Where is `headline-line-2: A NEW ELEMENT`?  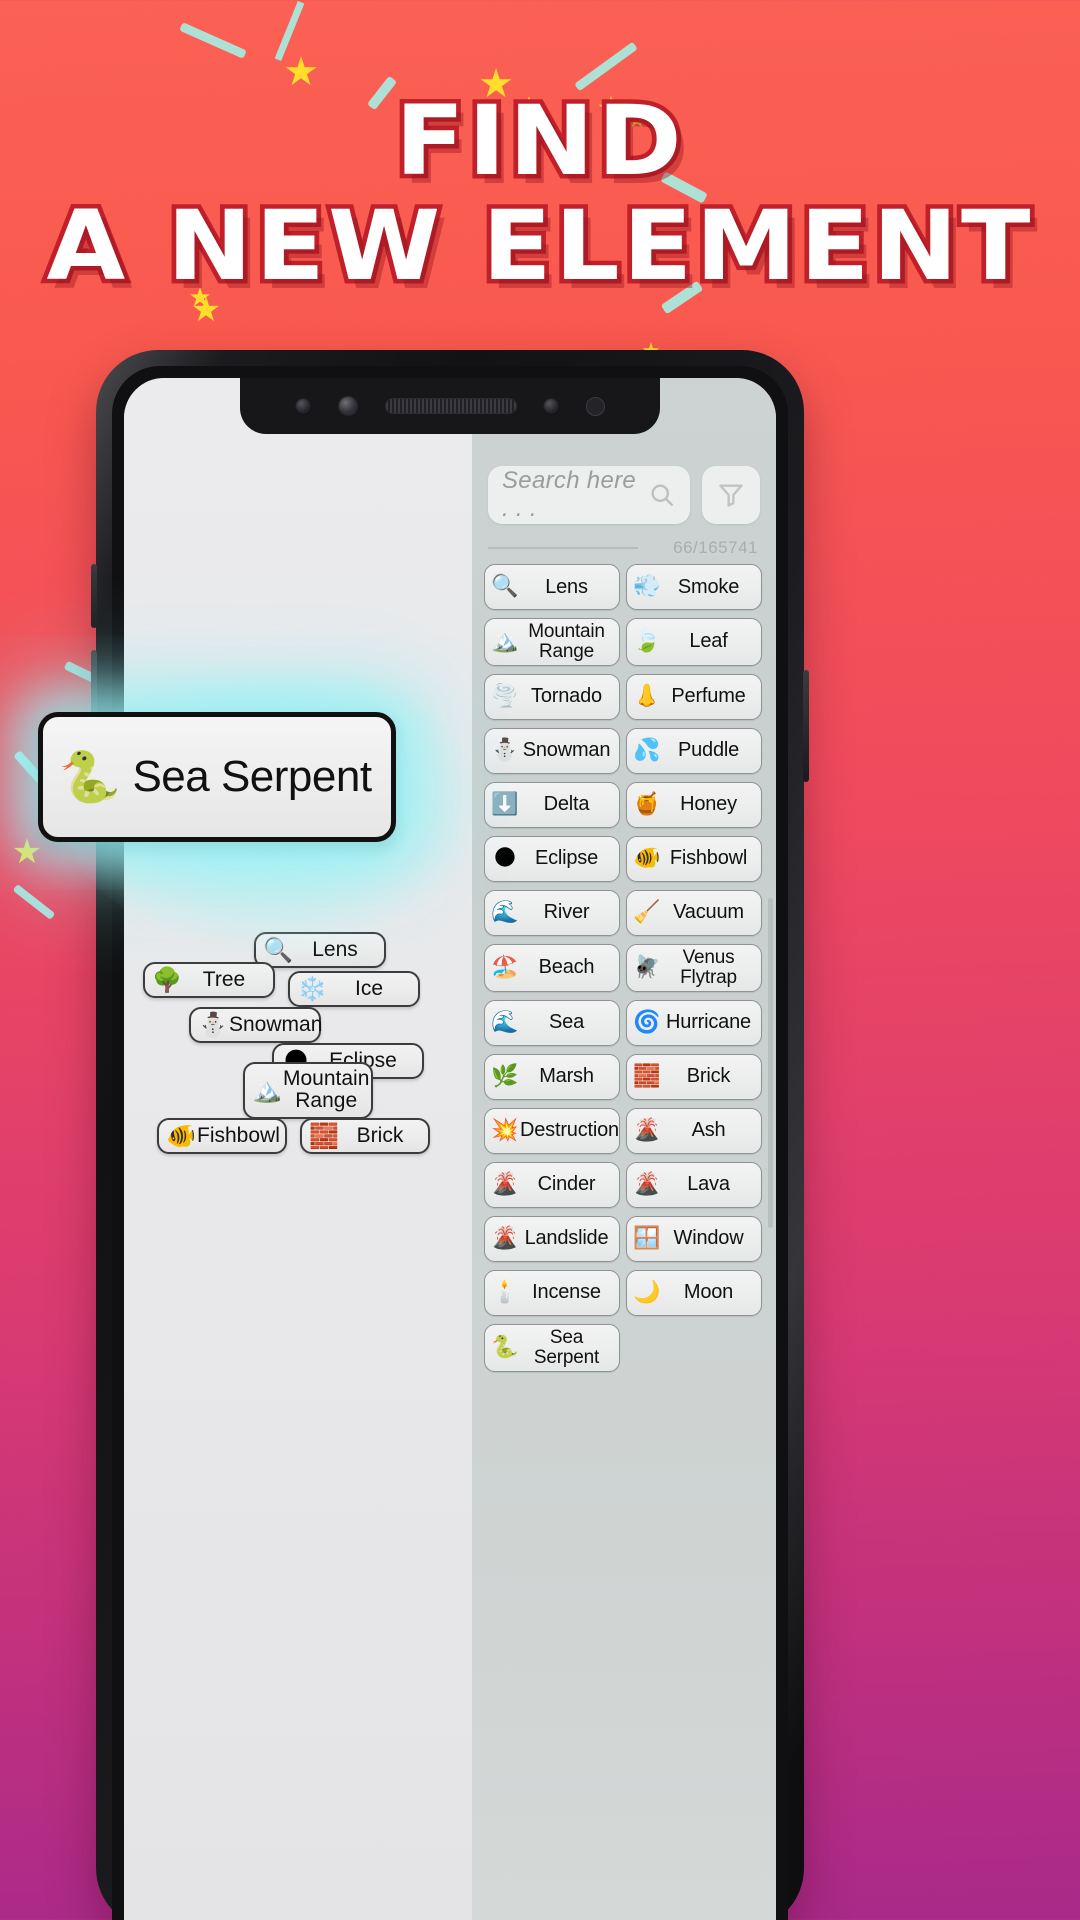
headline-line-2: A NEW ELEMENT is located at coordinates (538, 246).